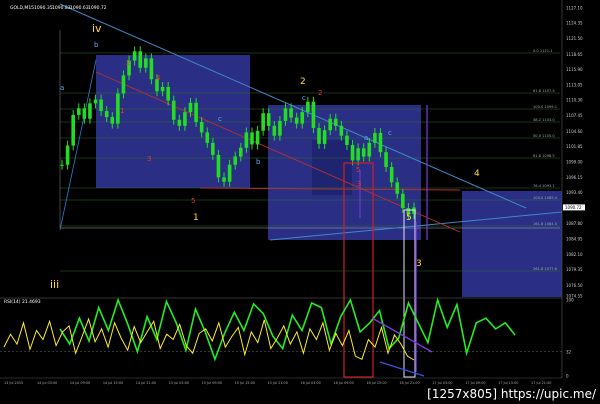 Image resolution: width=600 pixels, height=404 pixels. I want to click on rect-zone-small, so click(332, 167).